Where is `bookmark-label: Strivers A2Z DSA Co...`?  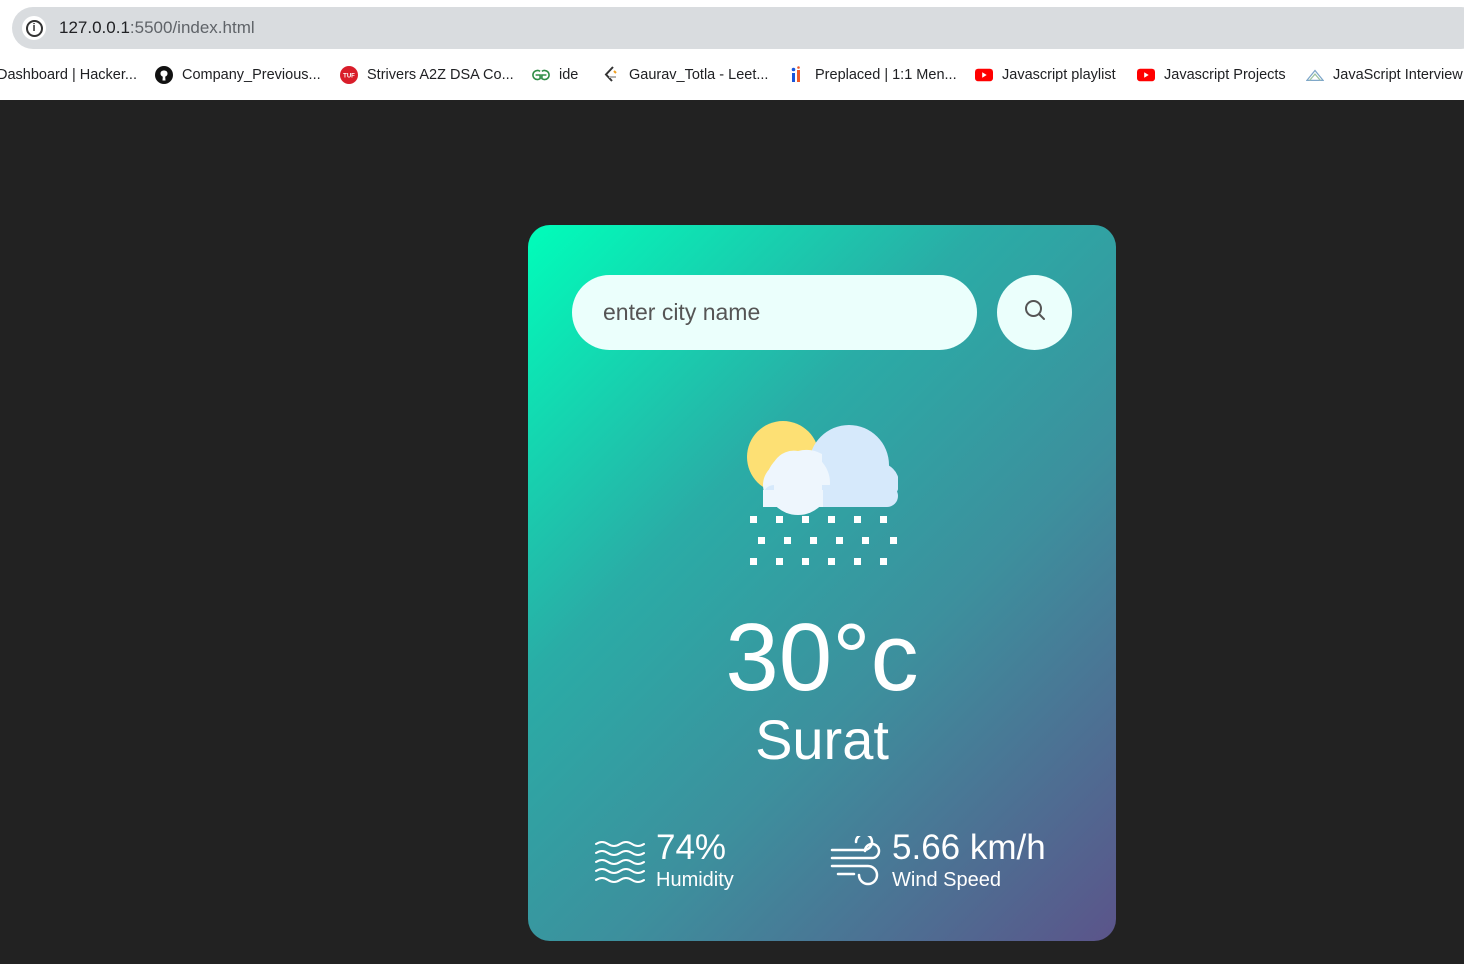 bookmark-label: Strivers A2Z DSA Co... is located at coordinates (440, 75).